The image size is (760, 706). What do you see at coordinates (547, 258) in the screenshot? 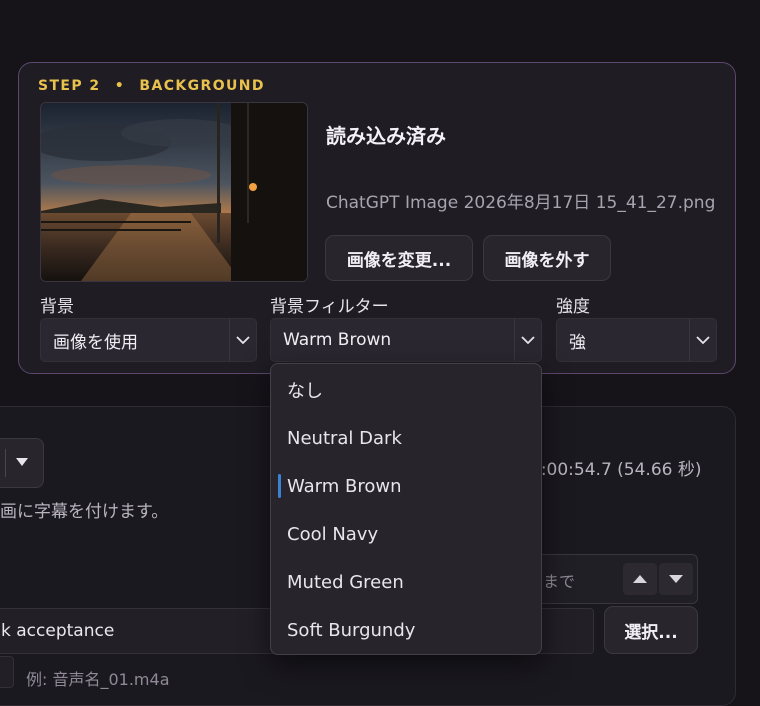
I see `remove-image-button: 画像を外す` at bounding box center [547, 258].